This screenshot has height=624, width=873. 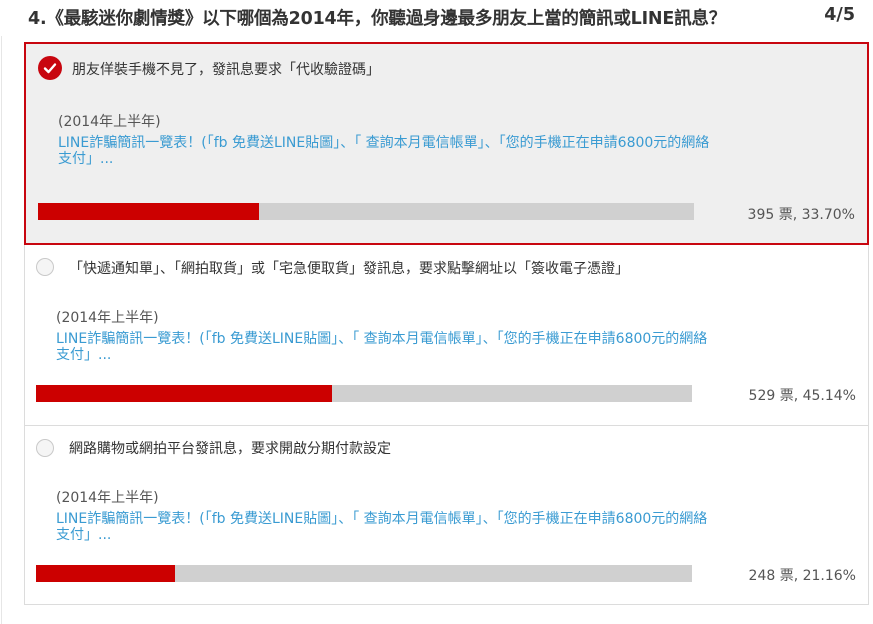 I want to click on left-divider, so click(x=1, y=330).